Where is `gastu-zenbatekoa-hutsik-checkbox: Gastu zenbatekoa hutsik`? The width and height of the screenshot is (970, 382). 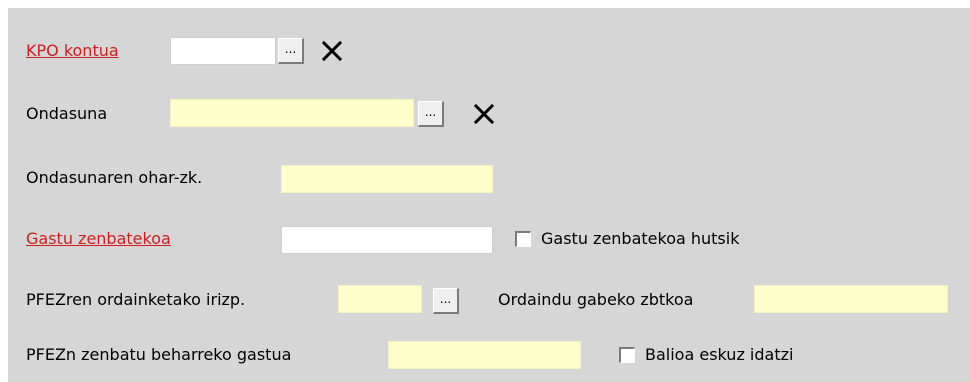
gastu-zenbatekoa-hutsik-checkbox: Gastu zenbatekoa hutsik is located at coordinates (627, 239).